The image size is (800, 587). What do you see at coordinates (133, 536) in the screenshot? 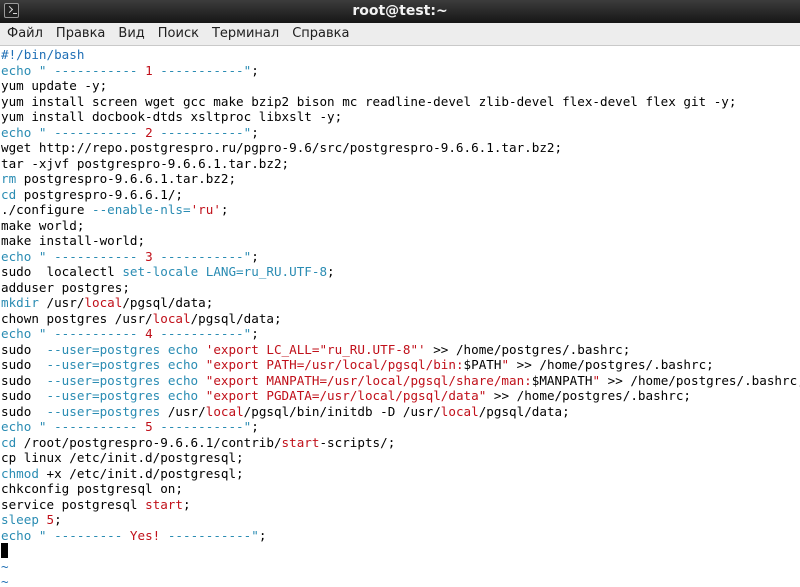
I see `terminal-line: echo " --------- Yes! -----------";` at bounding box center [133, 536].